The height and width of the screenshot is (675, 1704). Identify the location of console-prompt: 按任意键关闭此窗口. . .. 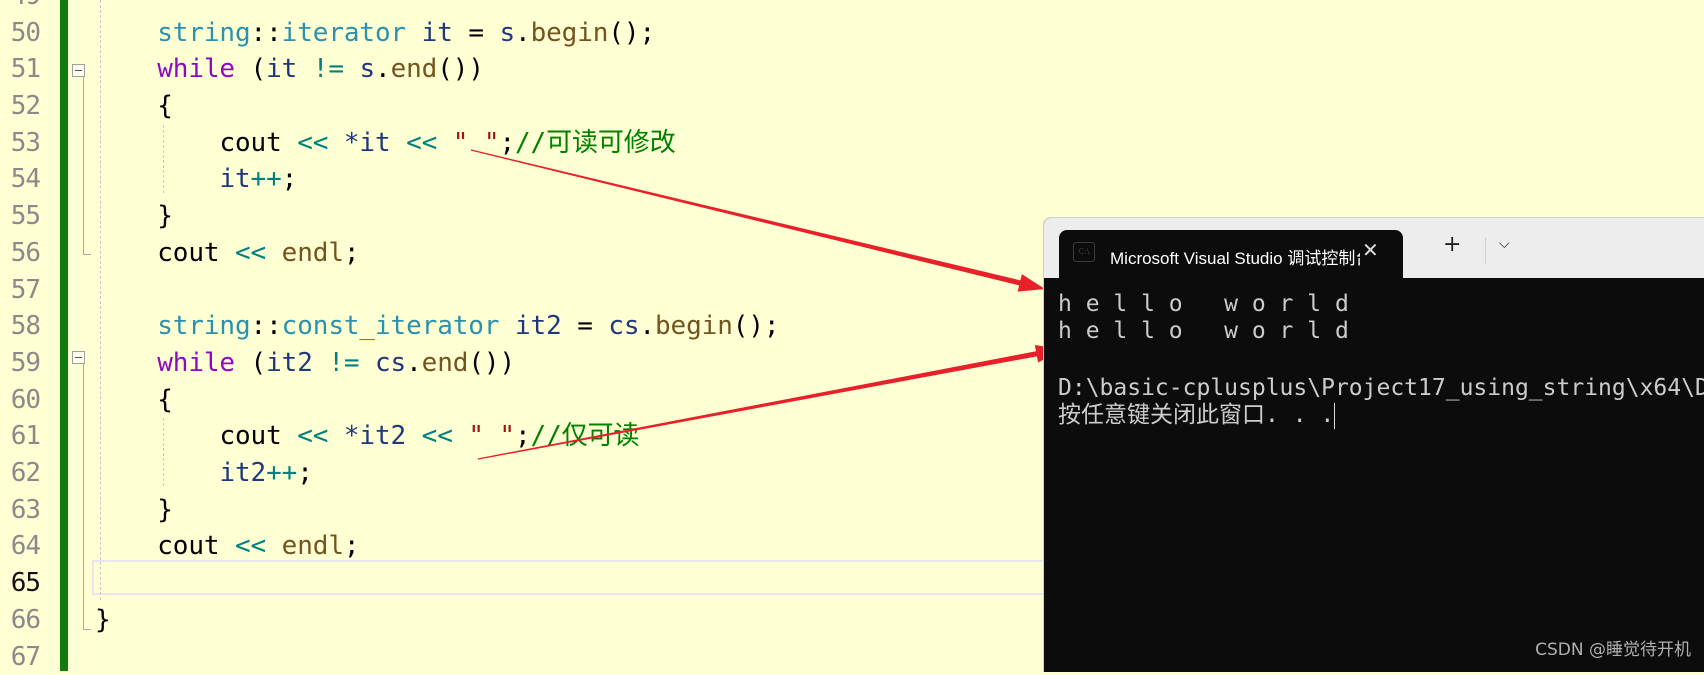
(1197, 415).